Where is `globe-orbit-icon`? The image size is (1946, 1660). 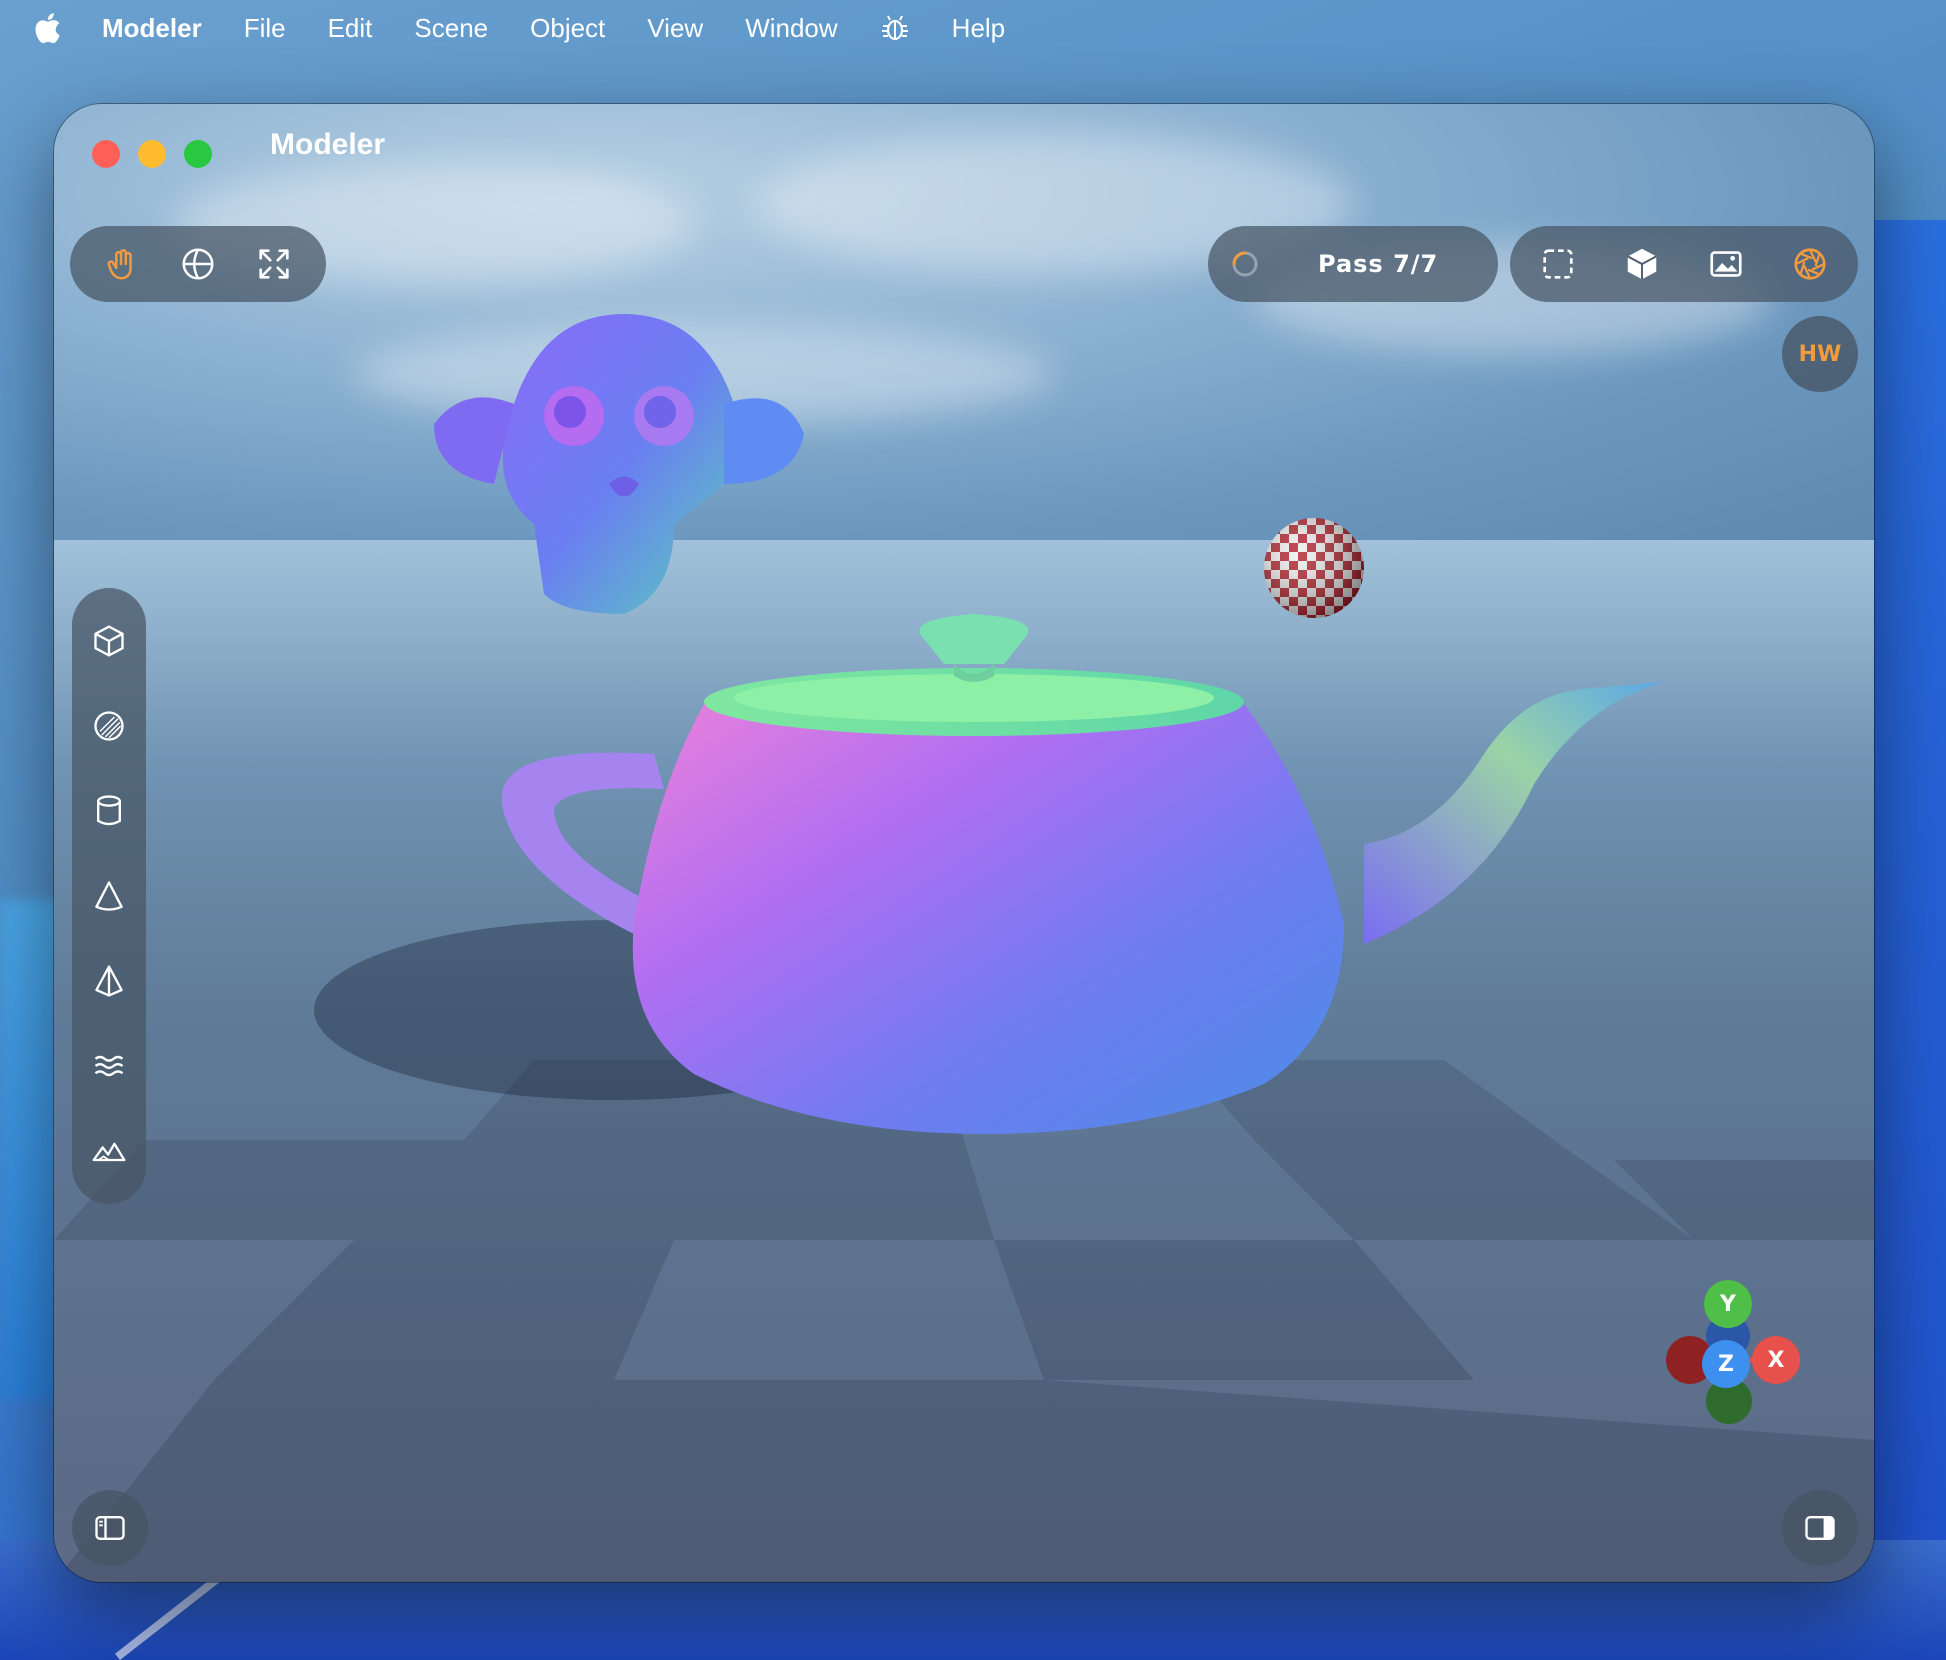 globe-orbit-icon is located at coordinates (198, 264).